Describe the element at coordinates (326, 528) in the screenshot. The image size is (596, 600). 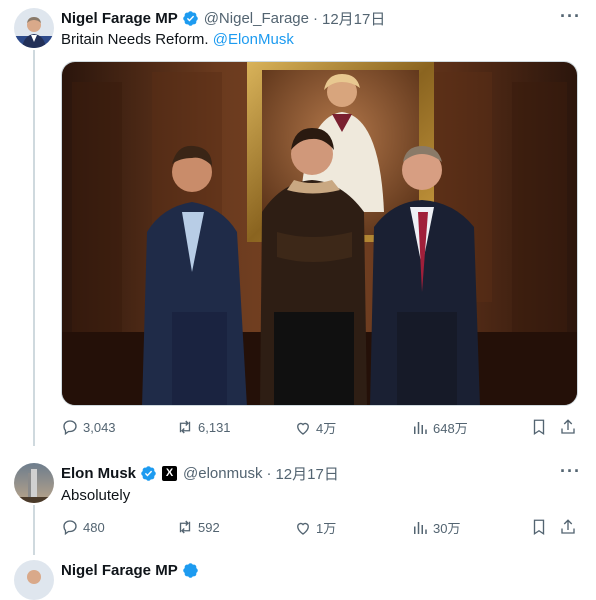
I see `like-count: 1万` at that location.